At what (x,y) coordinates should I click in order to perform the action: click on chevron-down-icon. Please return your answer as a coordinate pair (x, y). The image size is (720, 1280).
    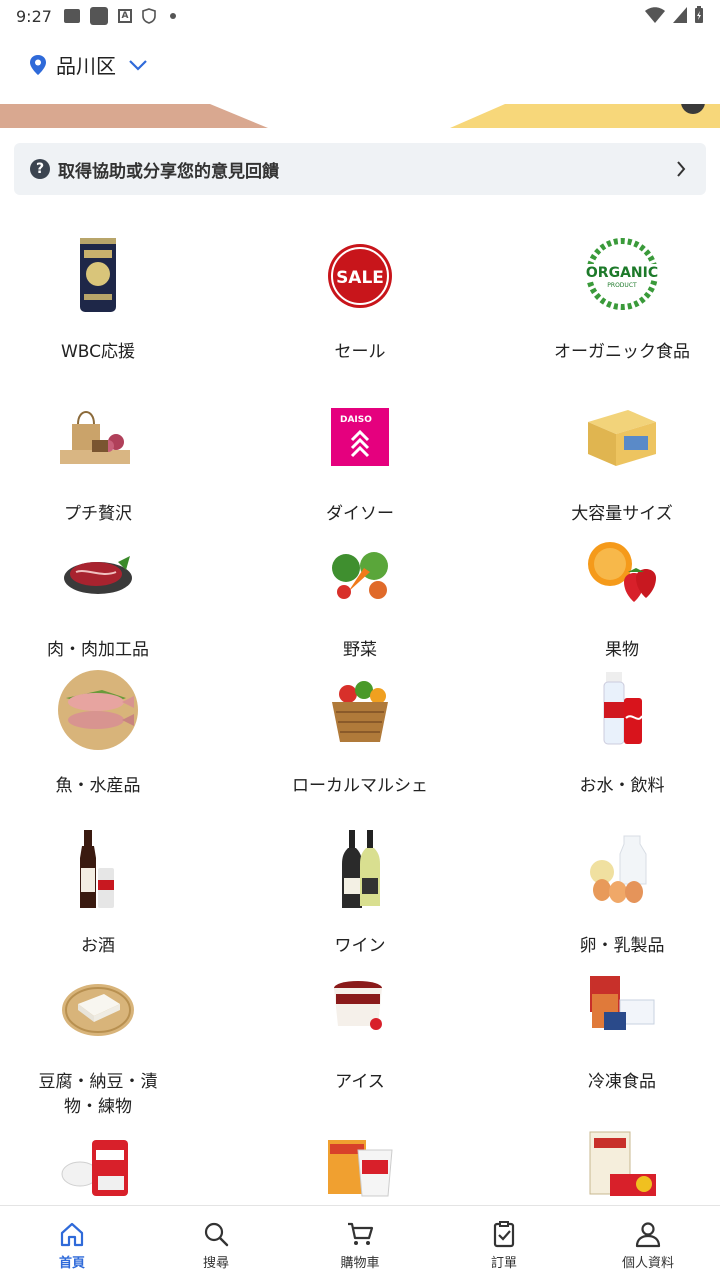
    Looking at the image, I should click on (138, 65).